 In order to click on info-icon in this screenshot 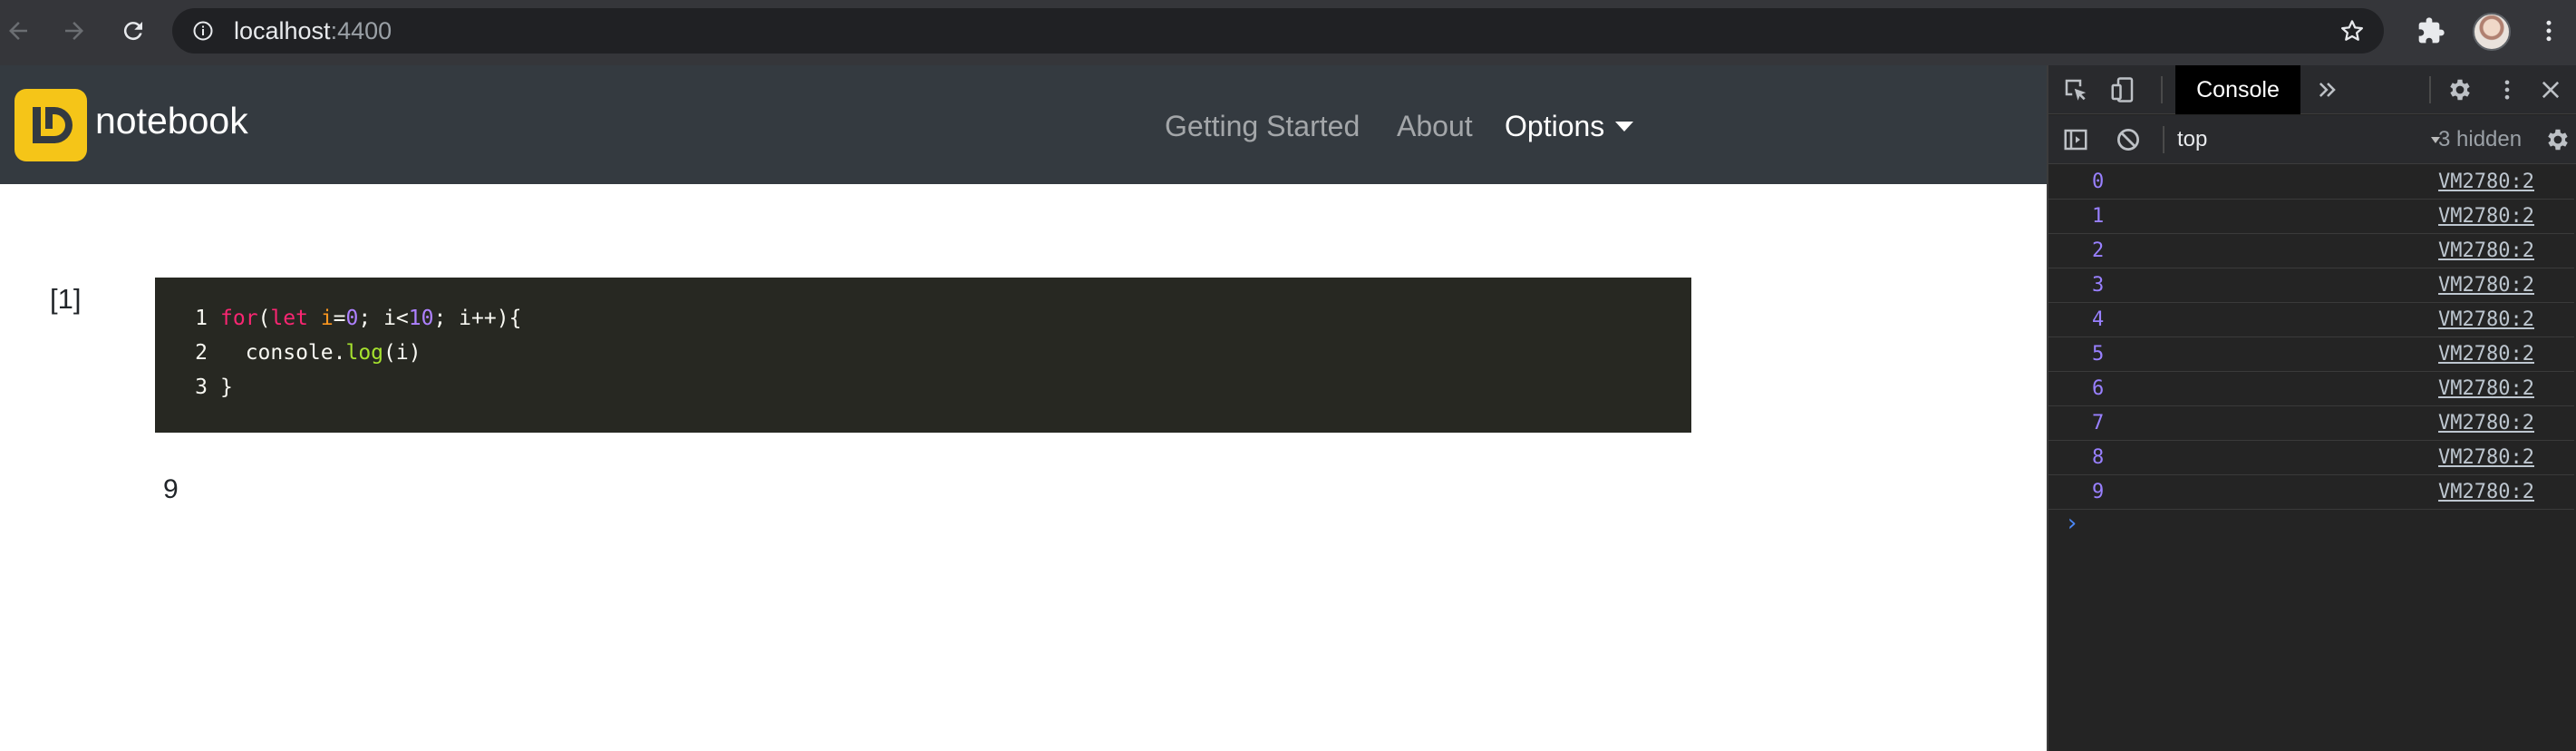, I will do `click(203, 31)`.